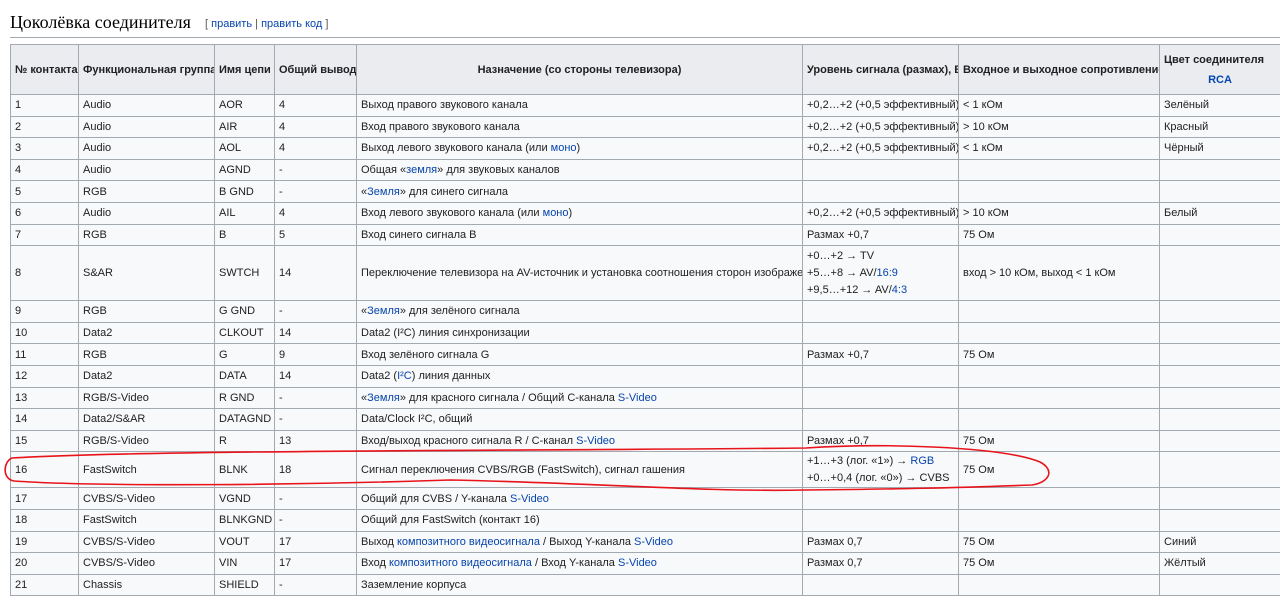  I want to click on edit-source-link: править код, so click(291, 24).